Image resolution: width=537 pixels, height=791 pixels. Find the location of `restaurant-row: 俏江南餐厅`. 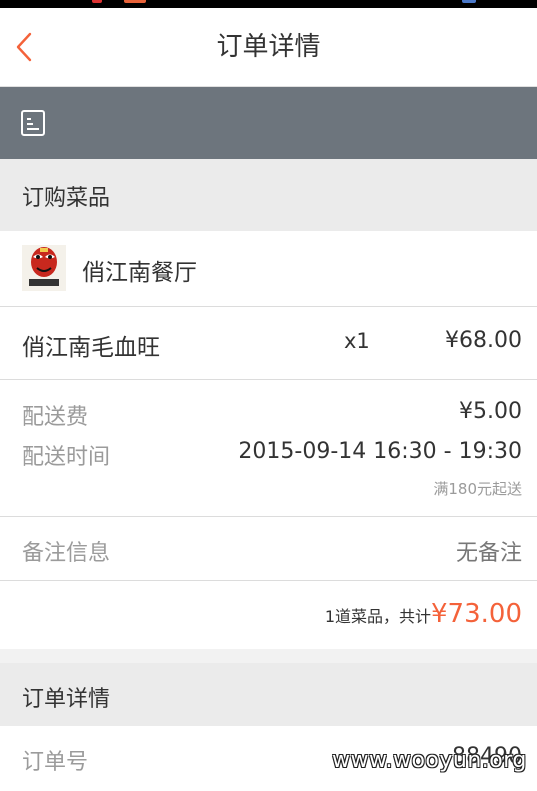

restaurant-row: 俏江南餐厅 is located at coordinates (268, 269).